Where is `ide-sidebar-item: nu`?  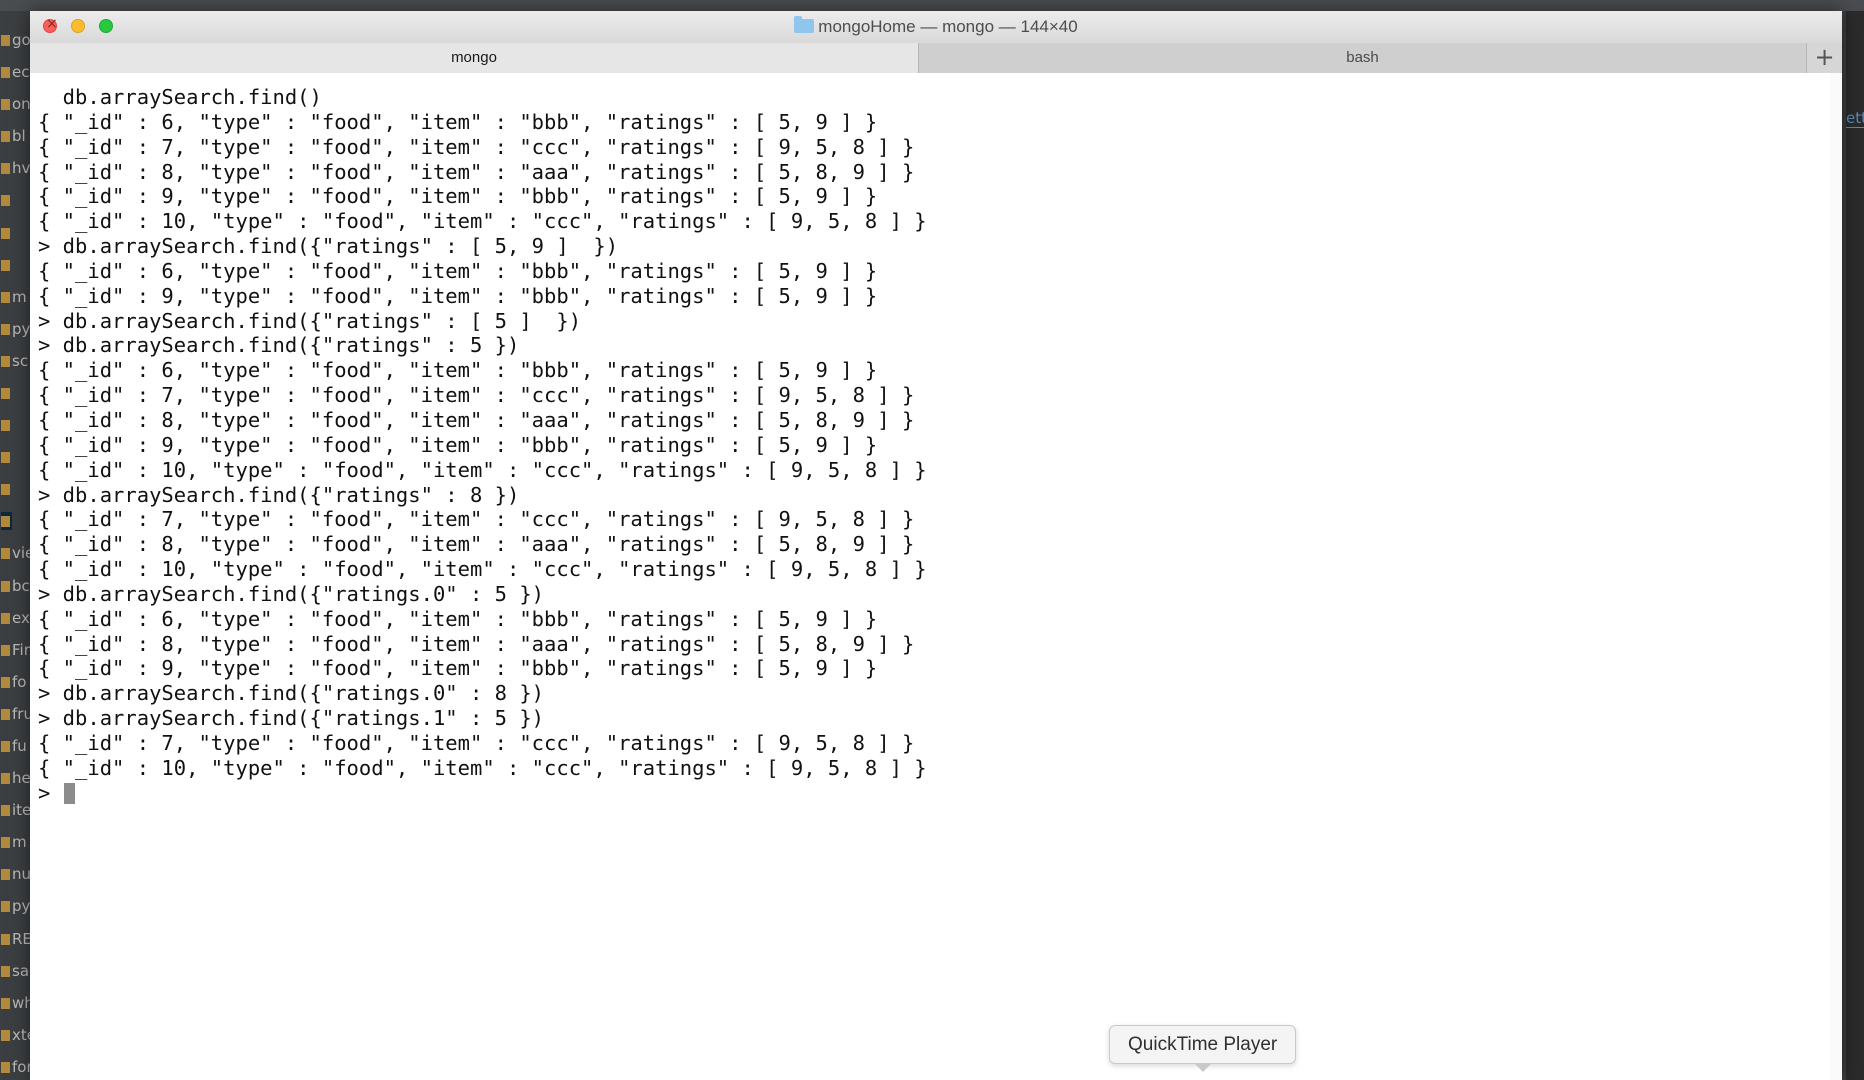 ide-sidebar-item: nu is located at coordinates (15, 874).